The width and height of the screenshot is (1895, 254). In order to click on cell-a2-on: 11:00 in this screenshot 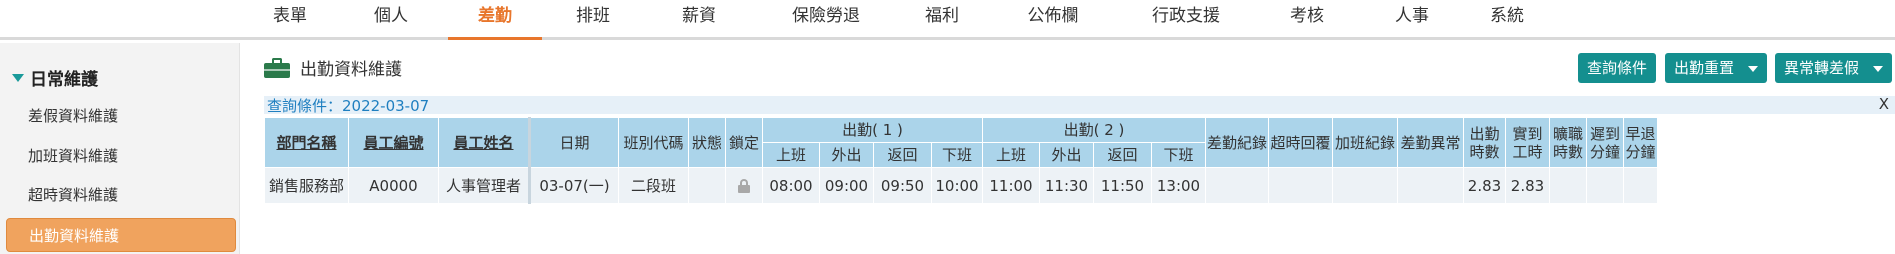, I will do `click(1011, 185)`.